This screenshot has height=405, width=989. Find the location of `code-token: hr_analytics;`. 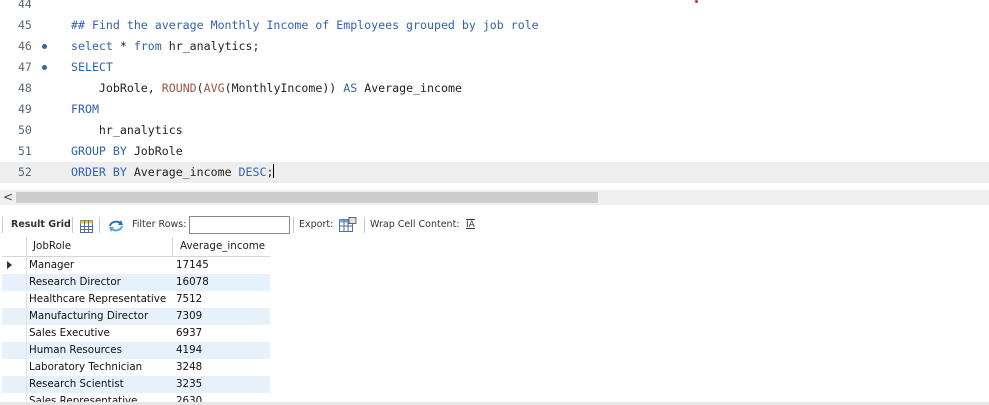

code-token: hr_analytics; is located at coordinates (210, 46).